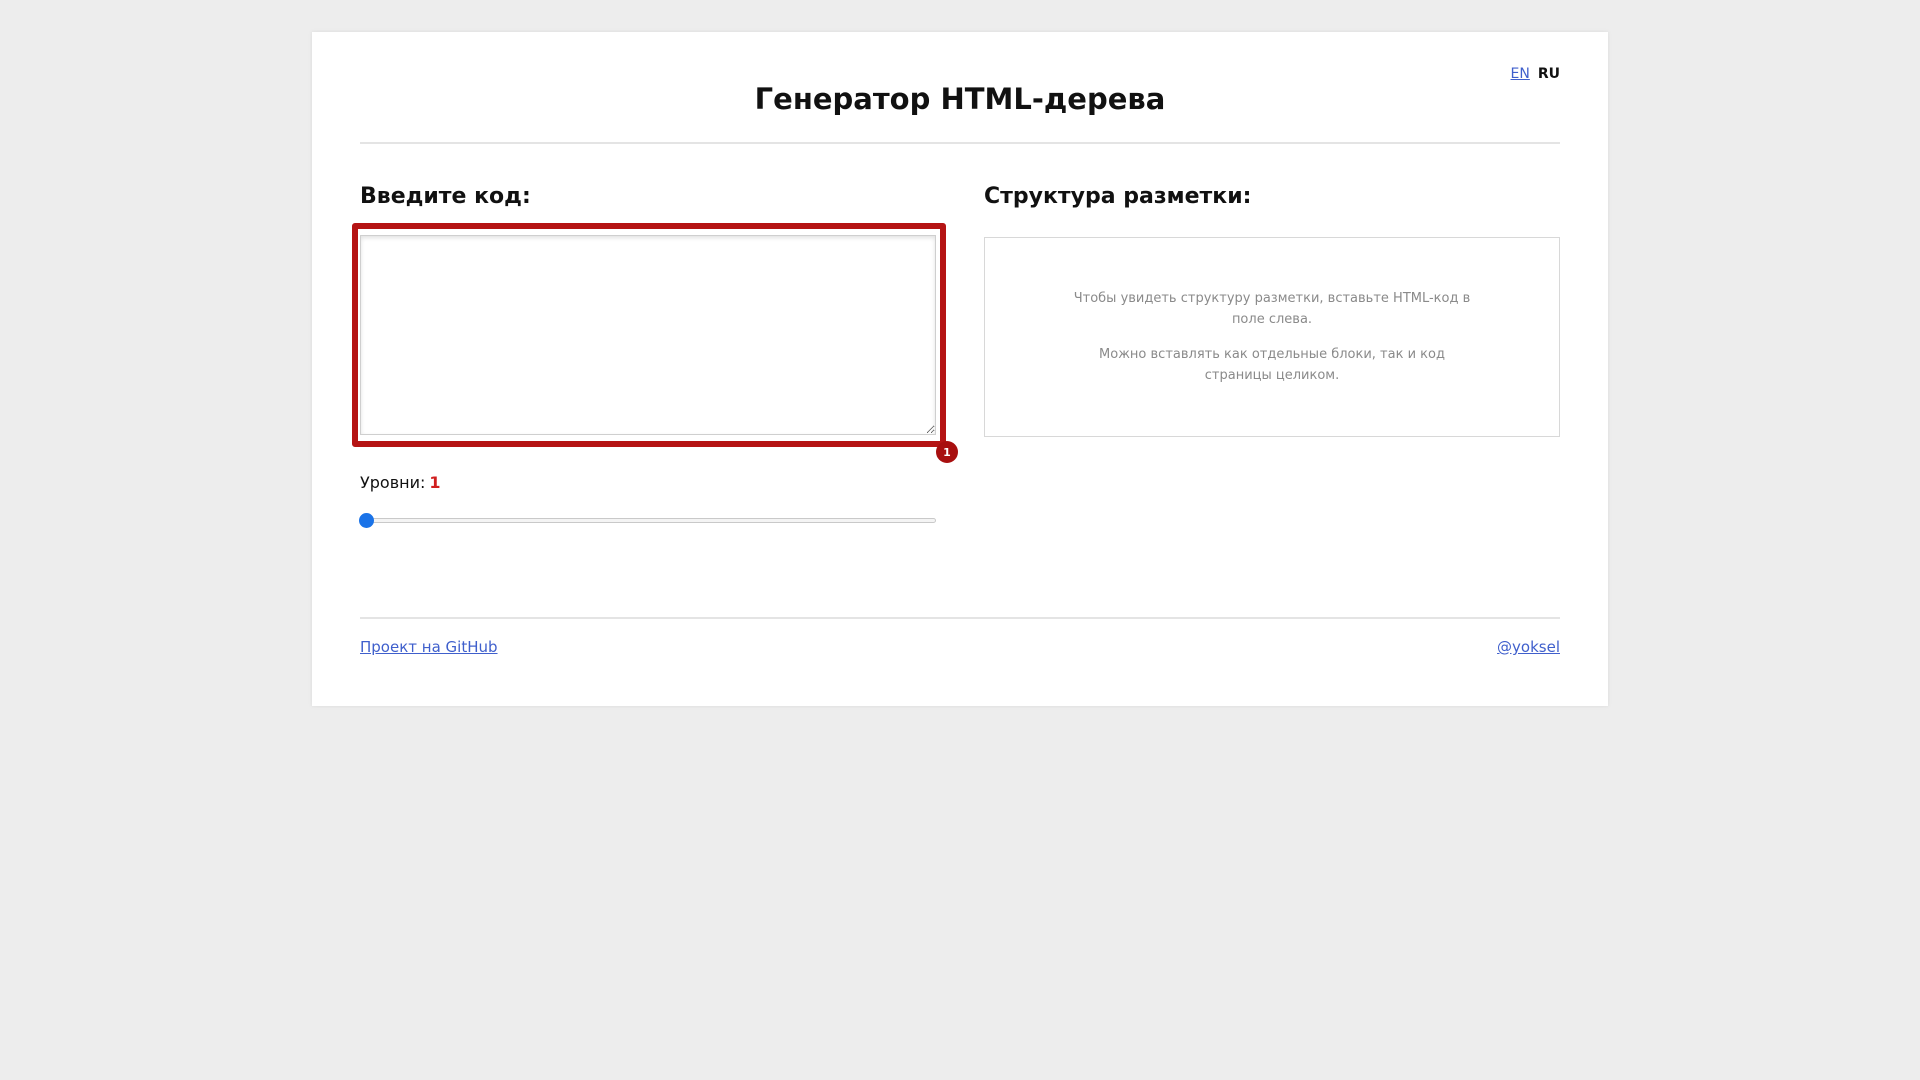 The height and width of the screenshot is (1080, 1920). I want to click on input-column: Введите код: 1 Уровни: 1, so click(655, 356).